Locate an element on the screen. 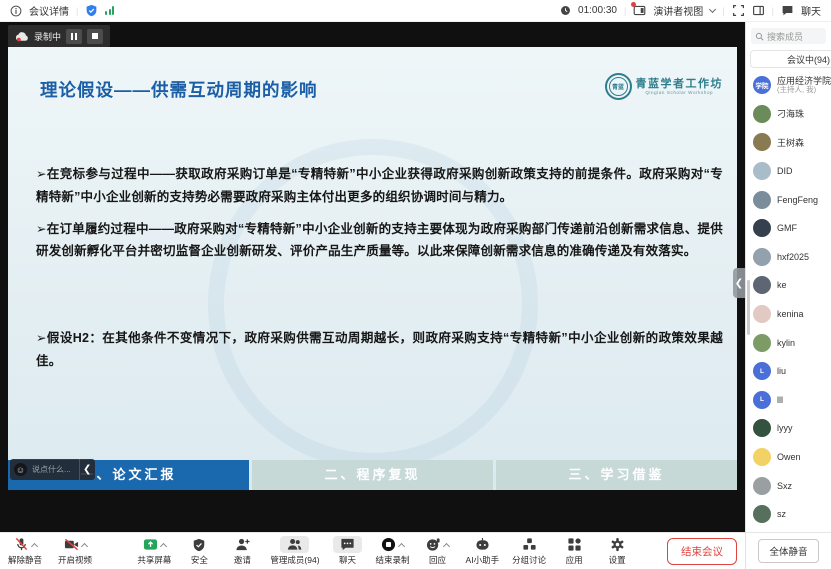 The height and width of the screenshot is (569, 831). chat-panel-label: 聊天 is located at coordinates (811, 10).